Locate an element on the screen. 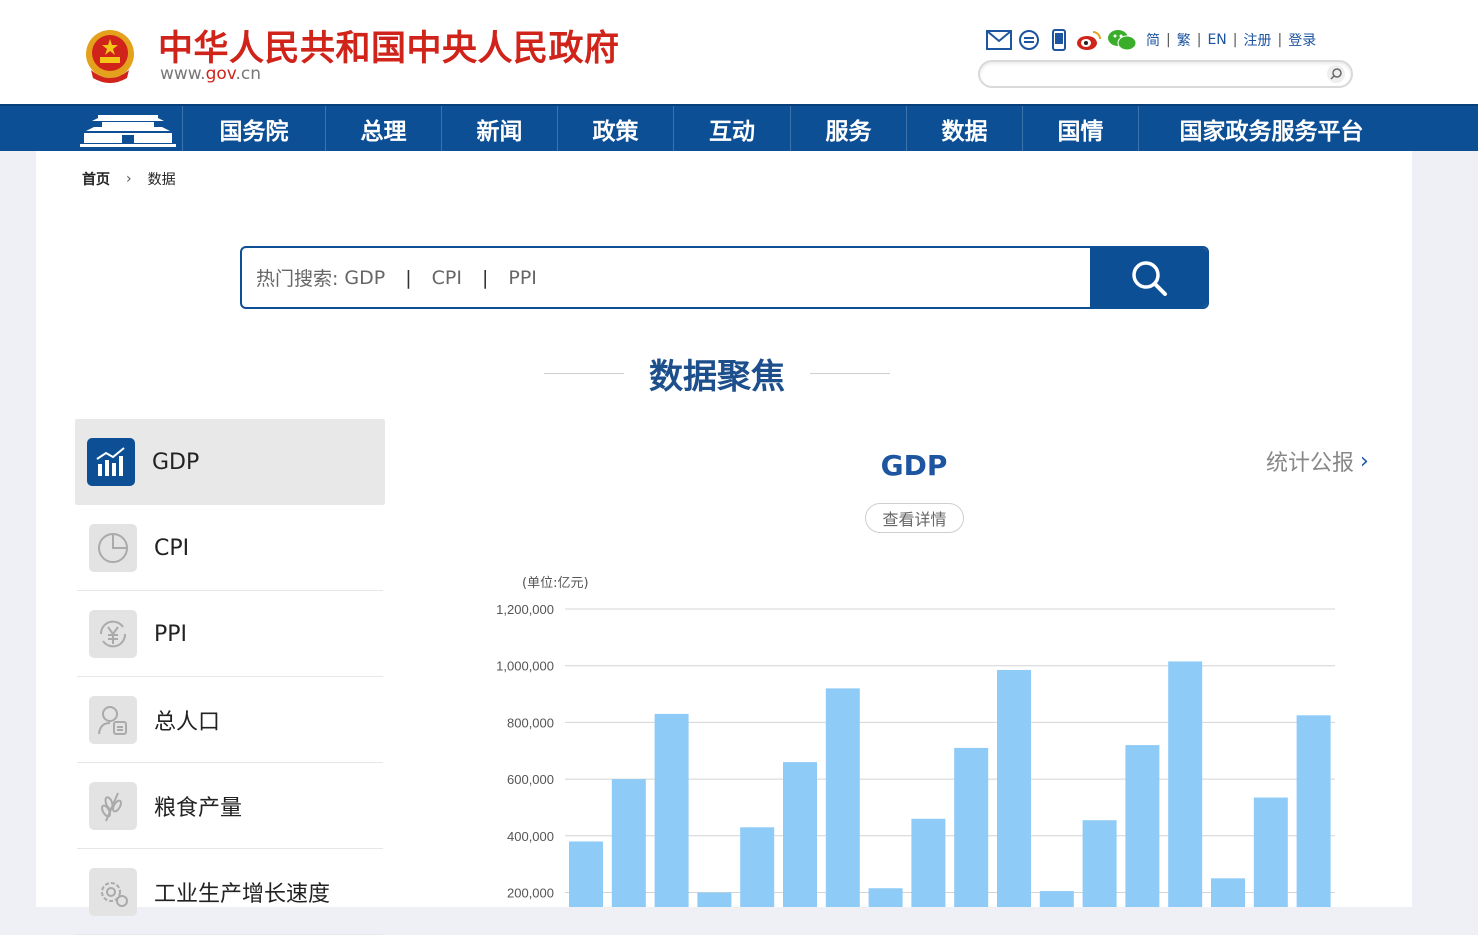 This screenshot has height=935, width=1478. breadcrumb-current: 数据 is located at coordinates (162, 179).